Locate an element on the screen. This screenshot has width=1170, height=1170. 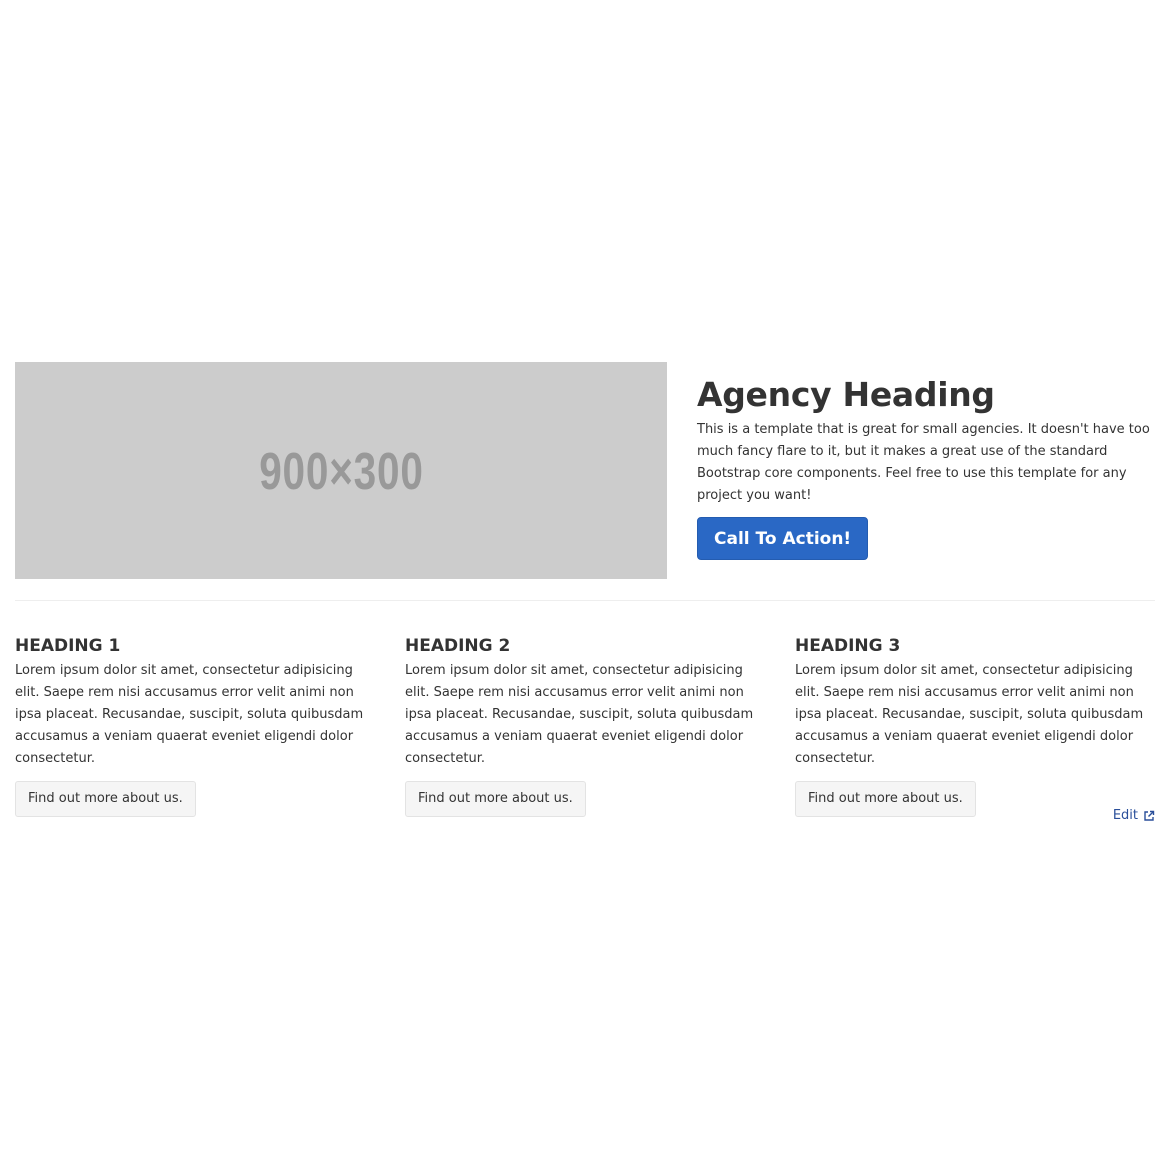
feature-heading: HEADING 1 is located at coordinates (68, 646).